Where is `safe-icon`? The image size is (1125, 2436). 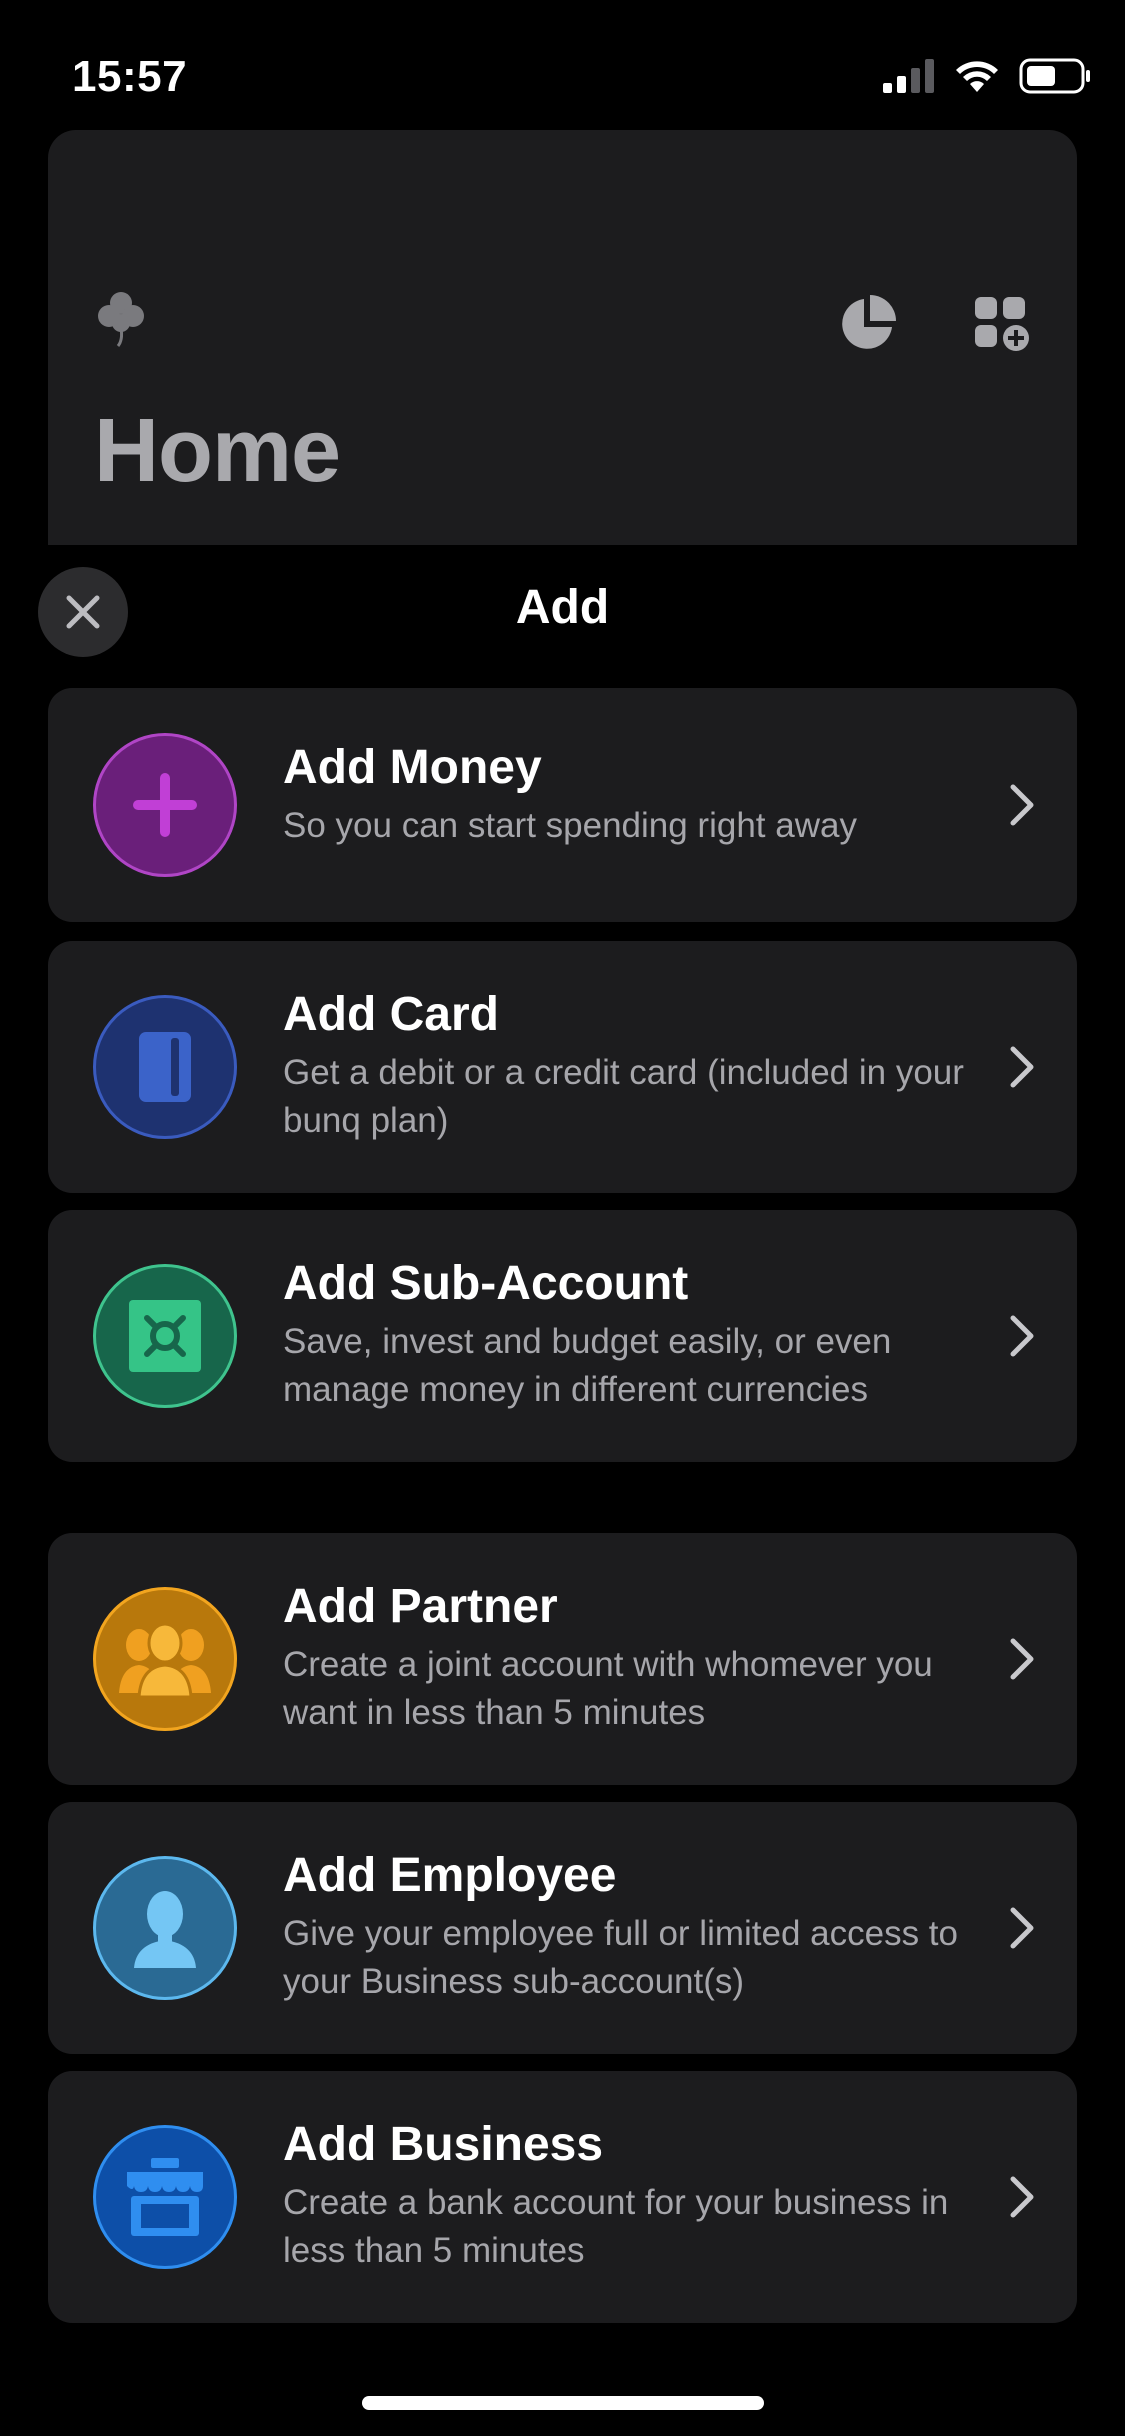
safe-icon is located at coordinates (165, 1336).